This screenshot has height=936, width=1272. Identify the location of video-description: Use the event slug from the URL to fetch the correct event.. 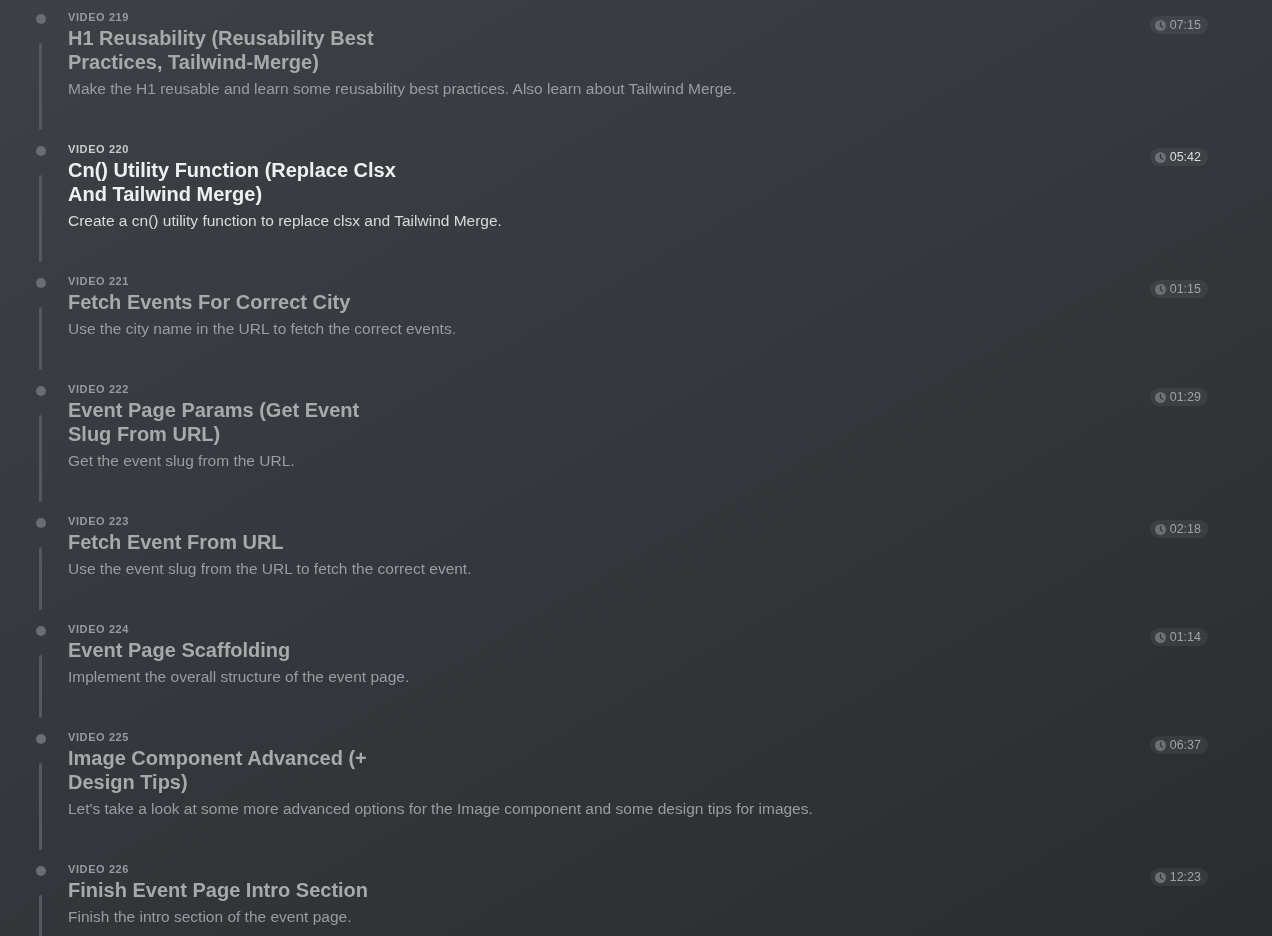
(270, 569).